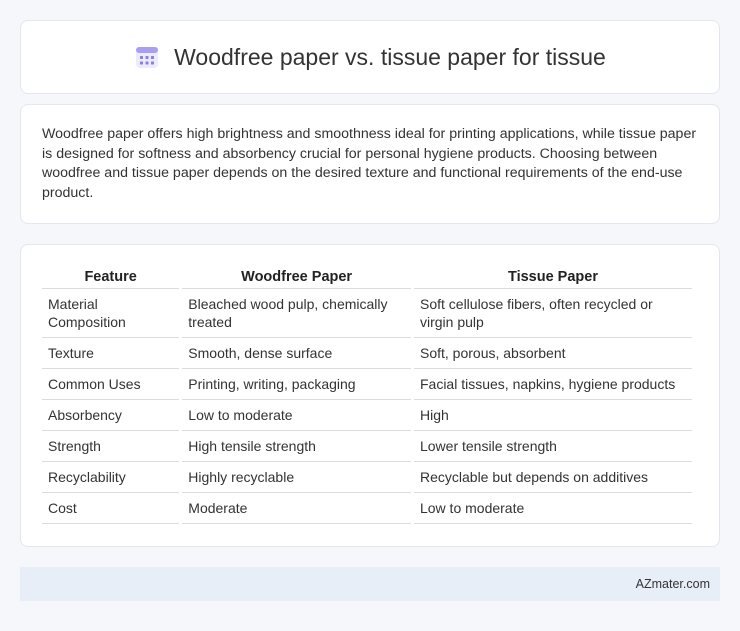 The height and width of the screenshot is (631, 740). What do you see at coordinates (111, 353) in the screenshot?
I see `row-feature: Texture` at bounding box center [111, 353].